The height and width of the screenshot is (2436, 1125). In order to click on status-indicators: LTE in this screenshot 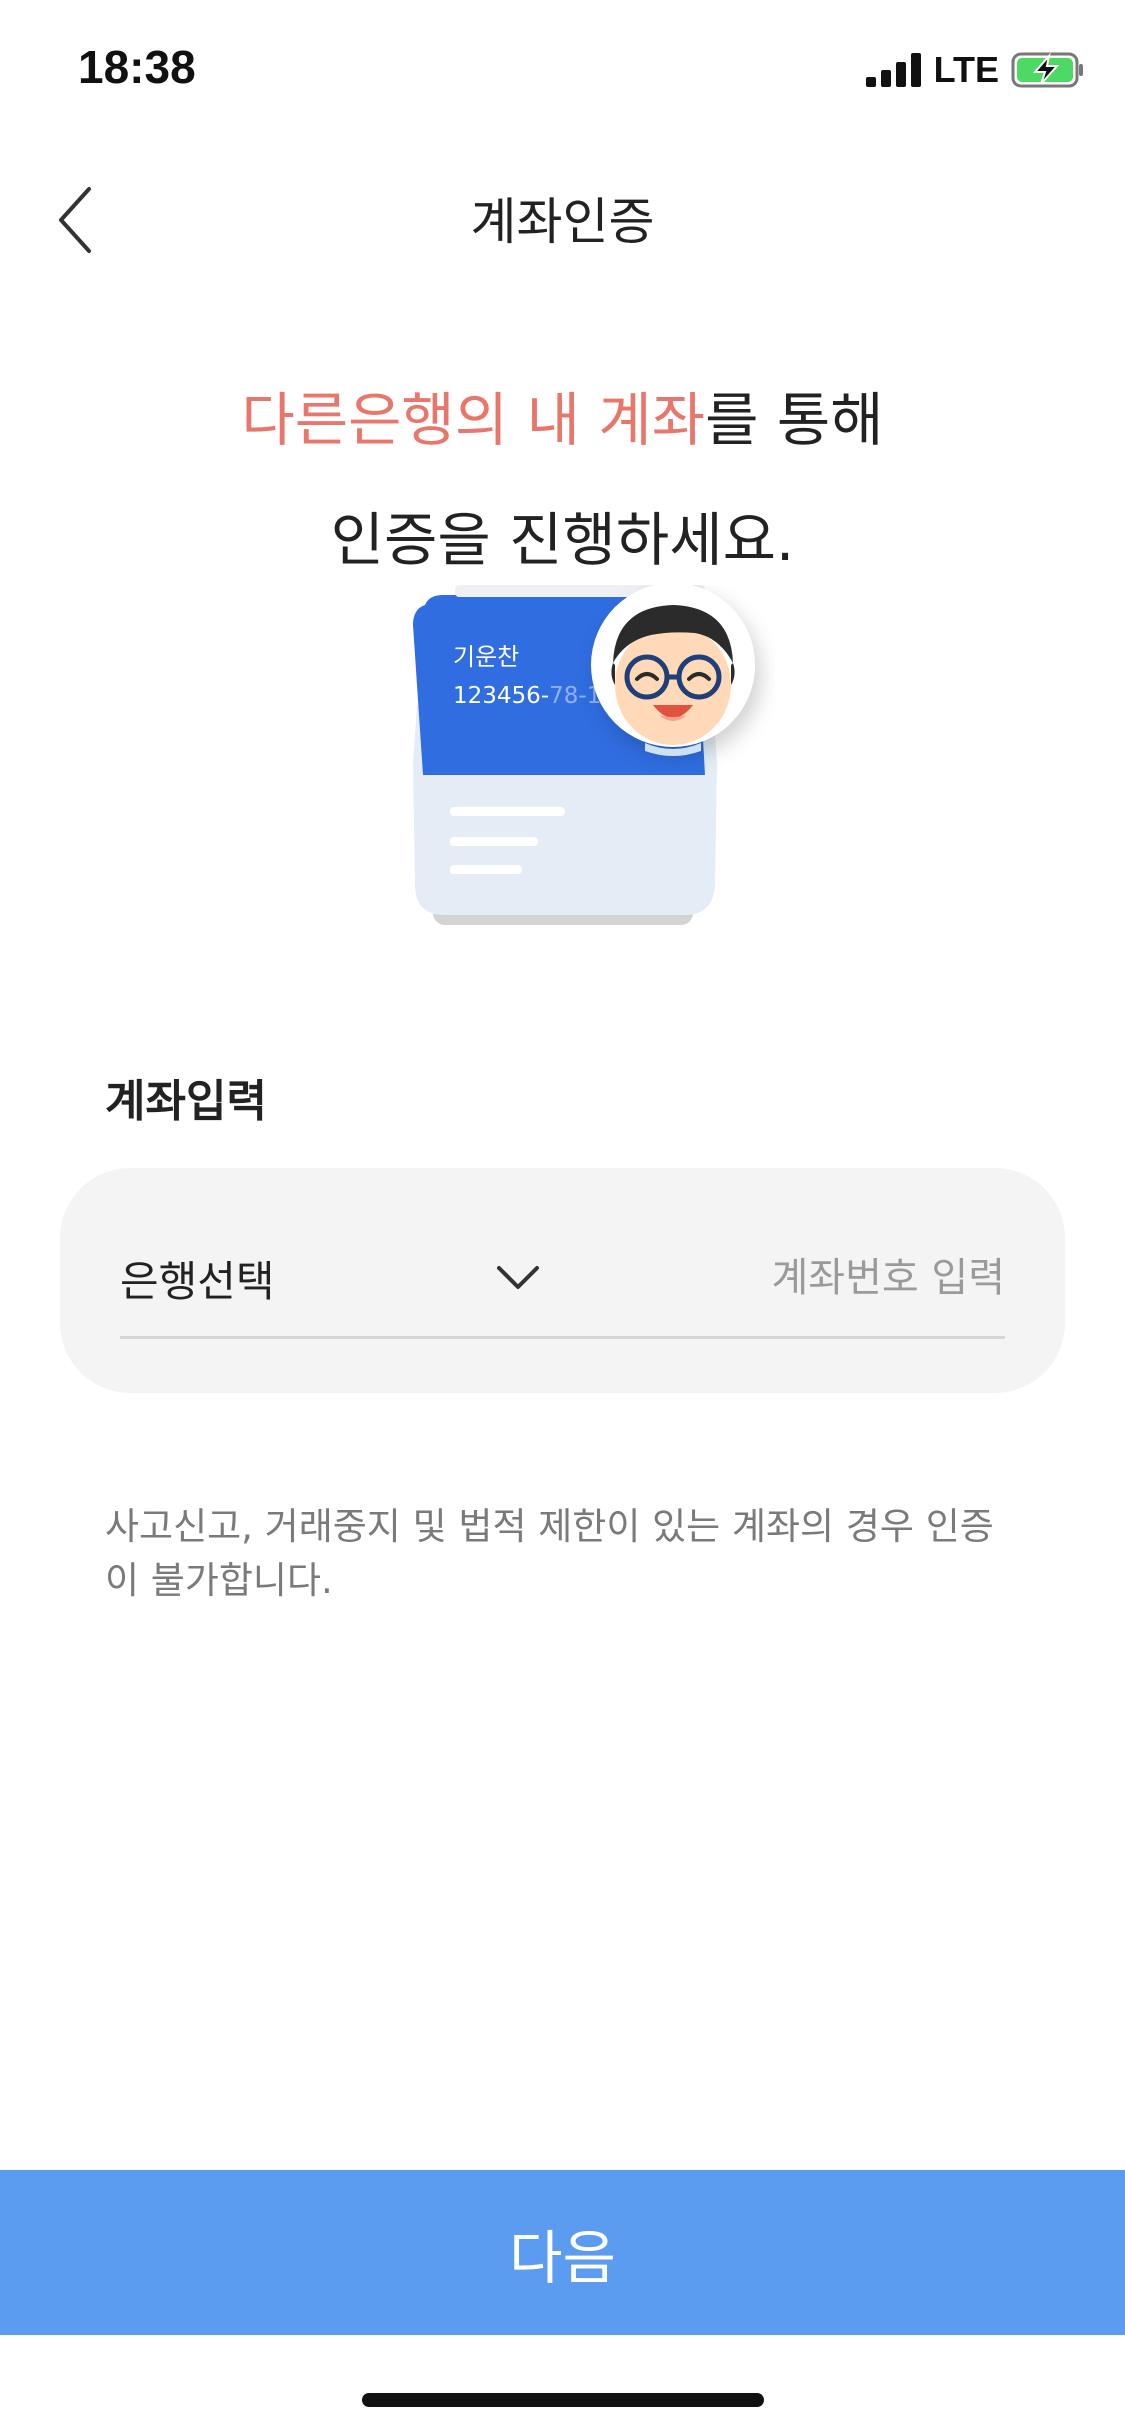, I will do `click(975, 70)`.